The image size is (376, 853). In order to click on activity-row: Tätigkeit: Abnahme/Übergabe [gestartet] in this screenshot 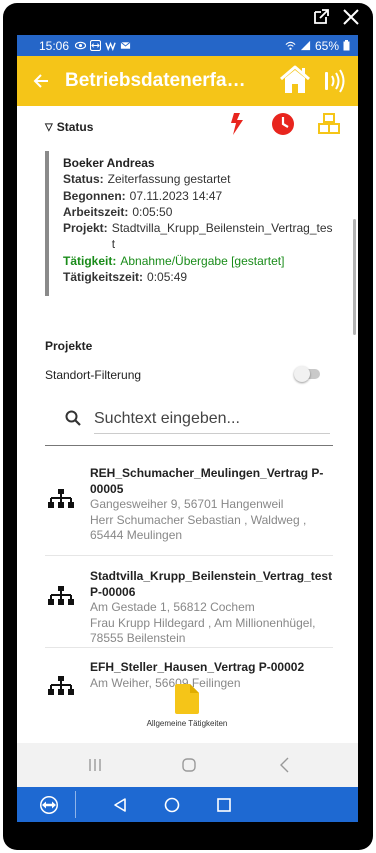, I will do `click(174, 260)`.